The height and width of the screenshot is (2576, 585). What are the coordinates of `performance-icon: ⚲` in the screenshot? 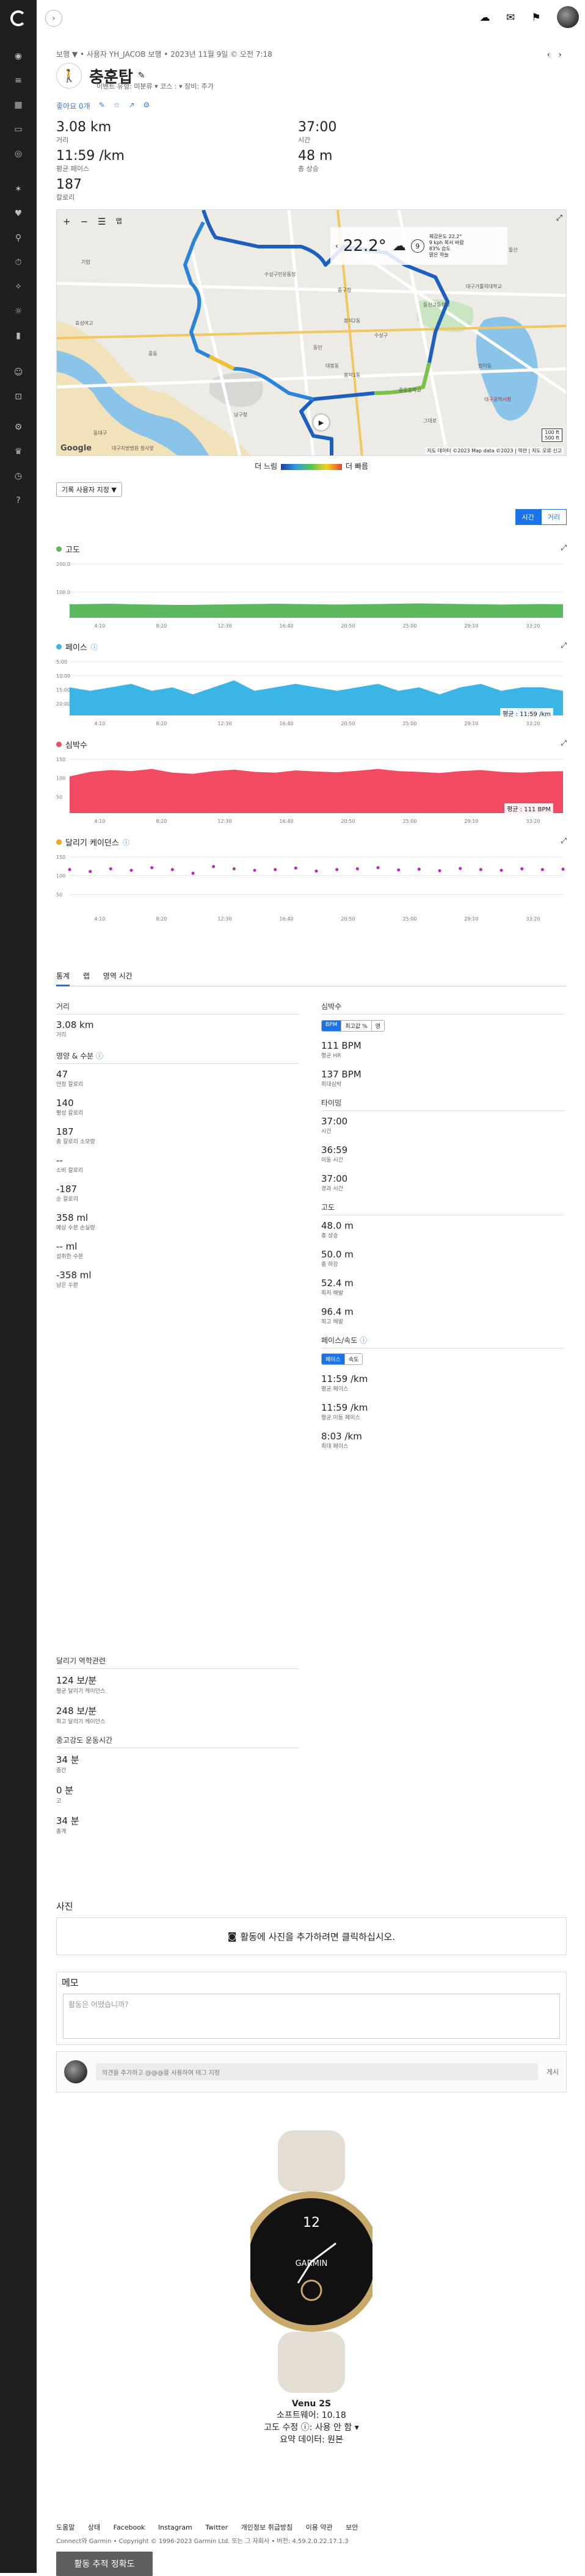 It's located at (18, 238).